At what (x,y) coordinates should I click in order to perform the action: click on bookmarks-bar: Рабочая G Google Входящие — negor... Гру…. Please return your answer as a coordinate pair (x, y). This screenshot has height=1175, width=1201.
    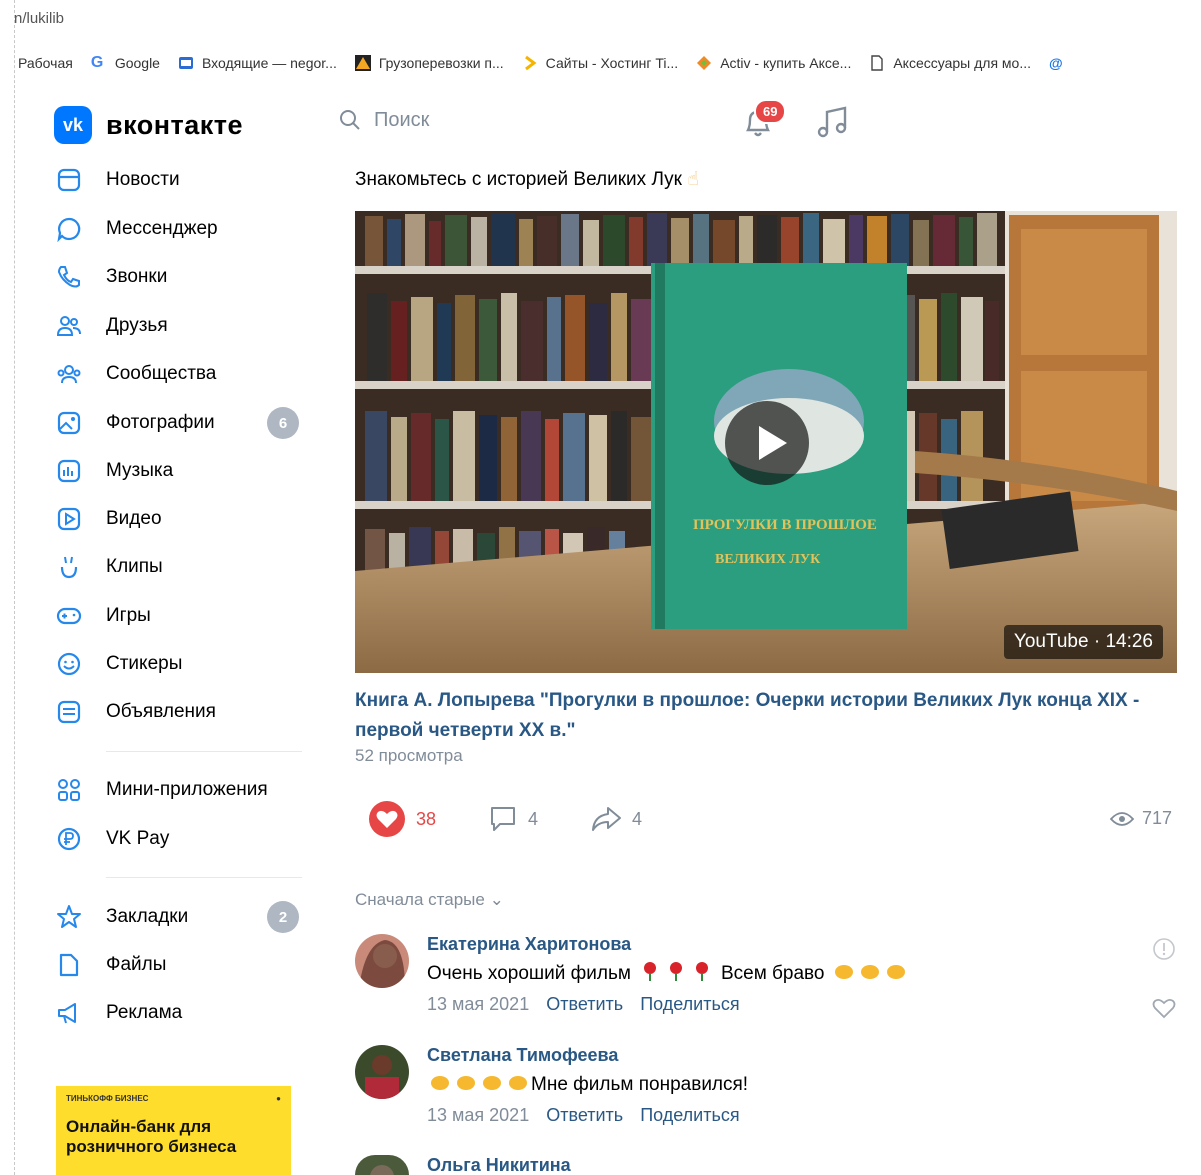
    Looking at the image, I should click on (600, 63).